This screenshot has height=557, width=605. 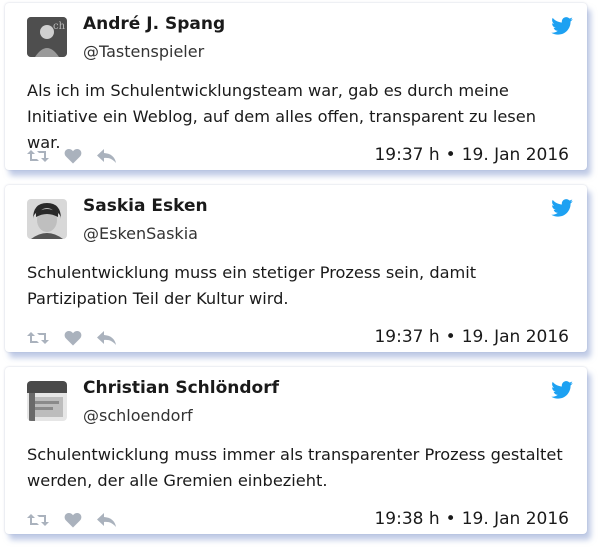 What do you see at coordinates (145, 206) in the screenshot?
I see `author-name: Saskia Esken` at bounding box center [145, 206].